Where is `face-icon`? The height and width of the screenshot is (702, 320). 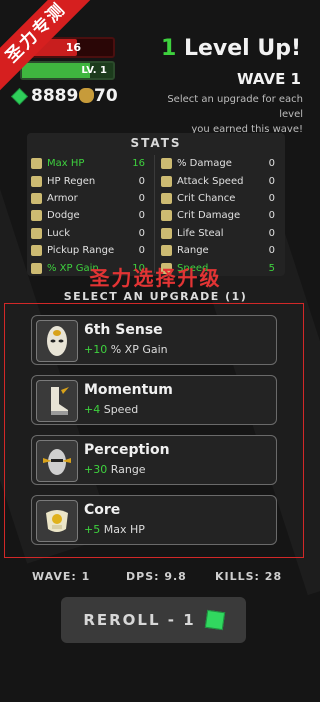 face-icon is located at coordinates (57, 461).